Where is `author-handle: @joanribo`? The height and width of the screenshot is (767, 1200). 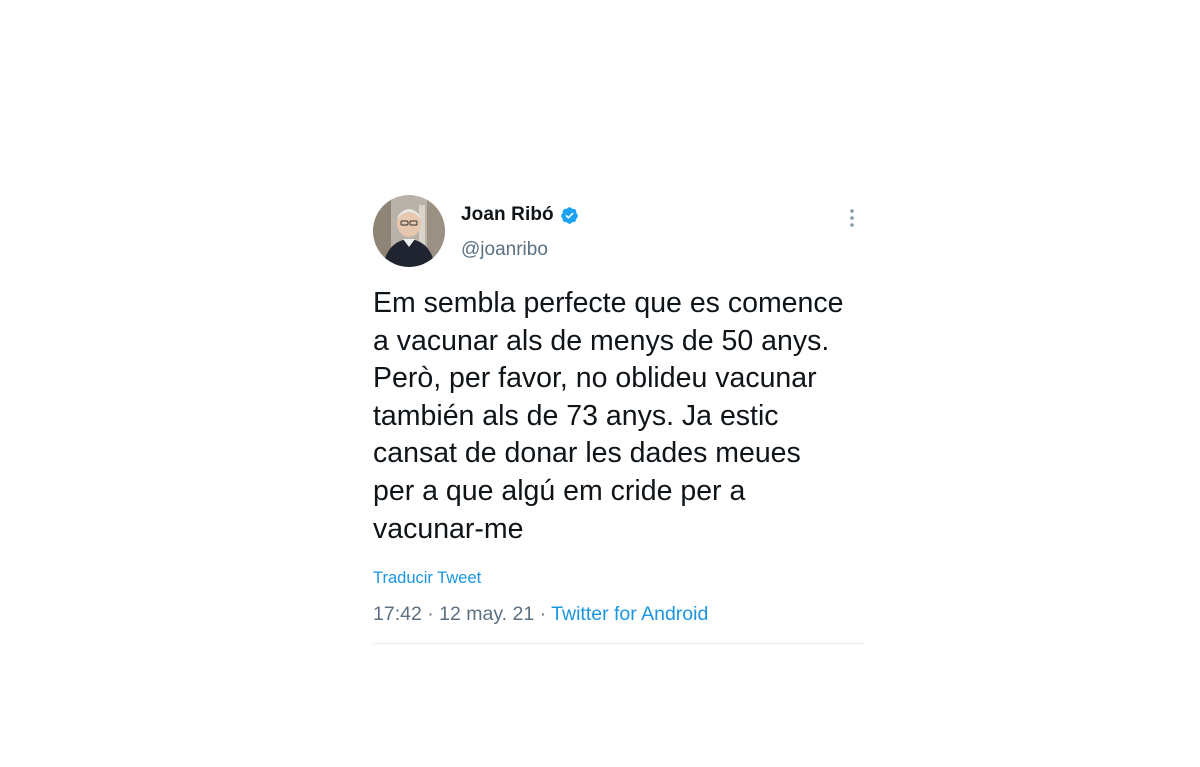 author-handle: @joanribo is located at coordinates (504, 250).